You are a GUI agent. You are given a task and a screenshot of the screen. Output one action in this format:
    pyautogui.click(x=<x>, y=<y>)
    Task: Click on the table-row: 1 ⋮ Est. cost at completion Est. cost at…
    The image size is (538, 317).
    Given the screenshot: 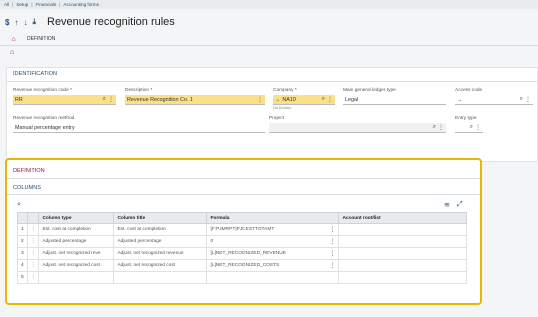 What is the action you would take?
    pyautogui.click(x=242, y=229)
    